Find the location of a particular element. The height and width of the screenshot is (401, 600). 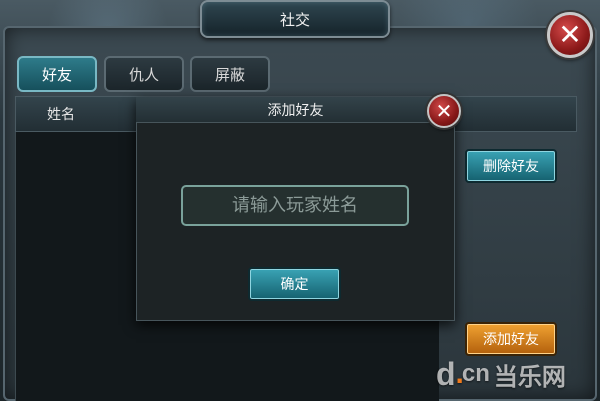

confirm-label: 确定 is located at coordinates (294, 285).